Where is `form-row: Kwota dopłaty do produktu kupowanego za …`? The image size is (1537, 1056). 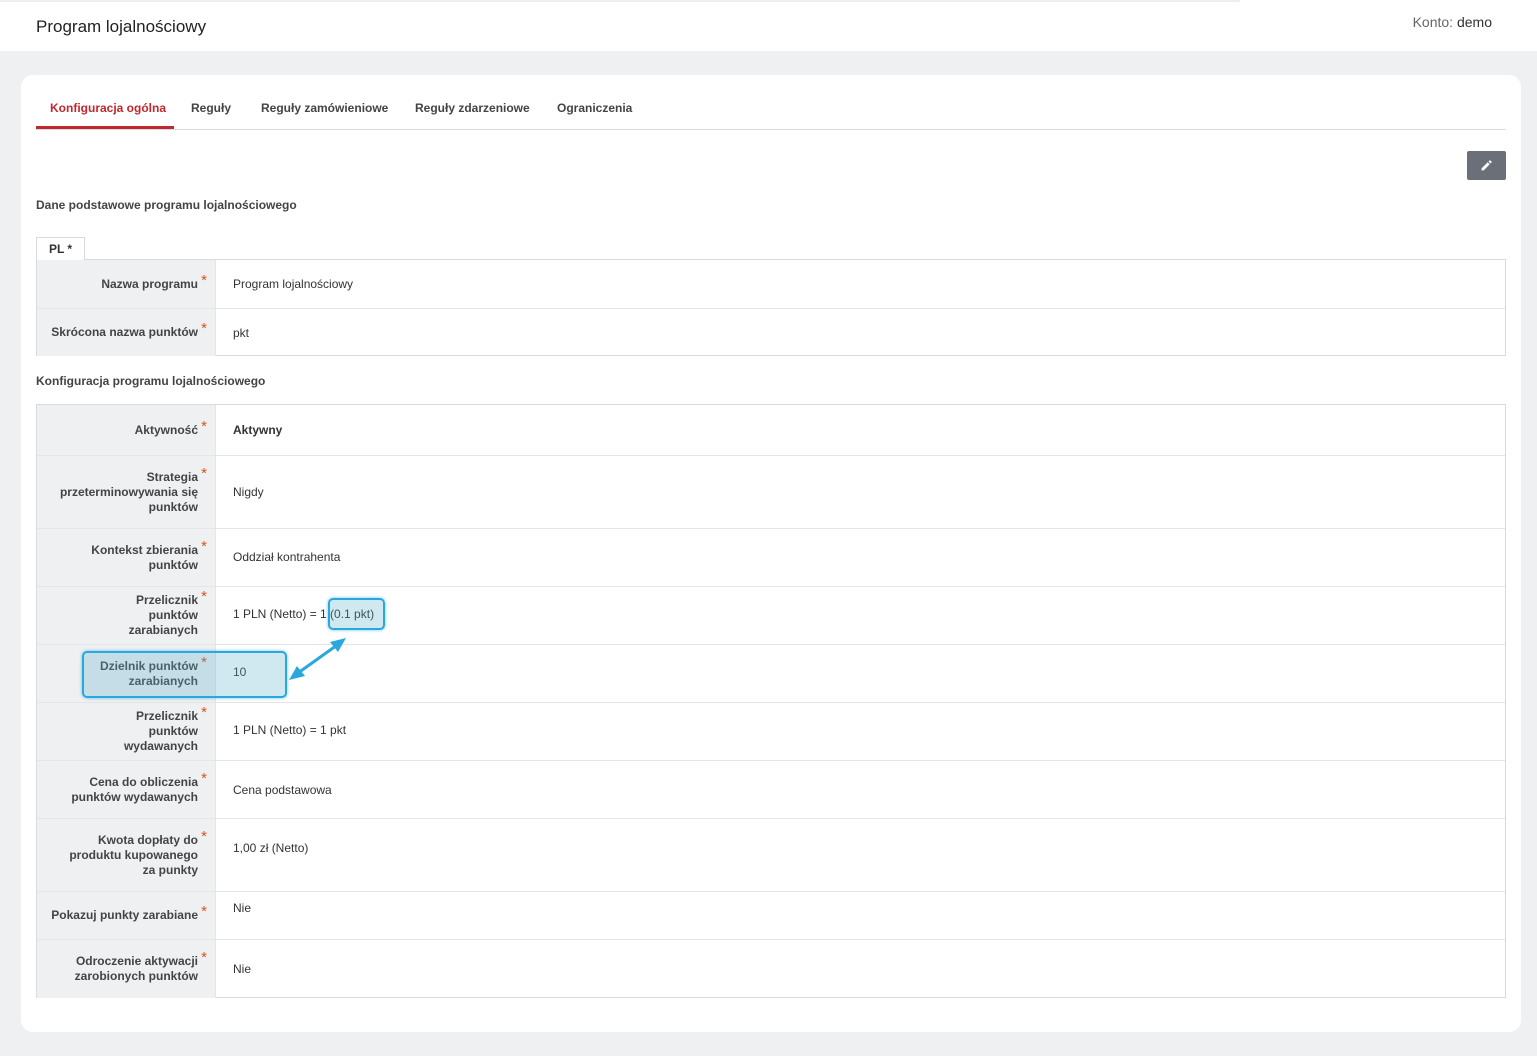
form-row: Kwota dopłaty do produktu kupowanego za … is located at coordinates (771, 854).